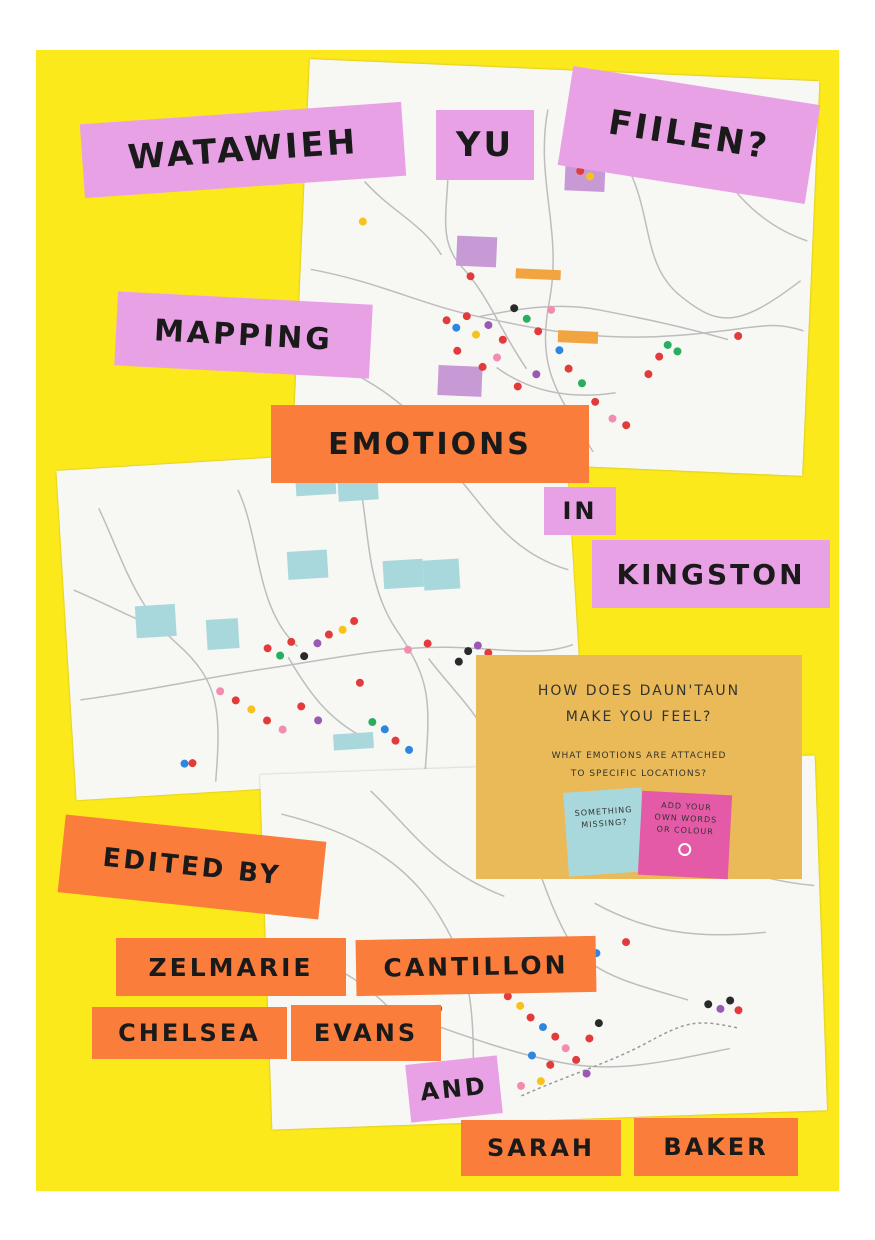 Image resolution: width=875 pixels, height=1240 pixels. What do you see at coordinates (580, 511) in the screenshot?
I see `subtitle-word-3: IN` at bounding box center [580, 511].